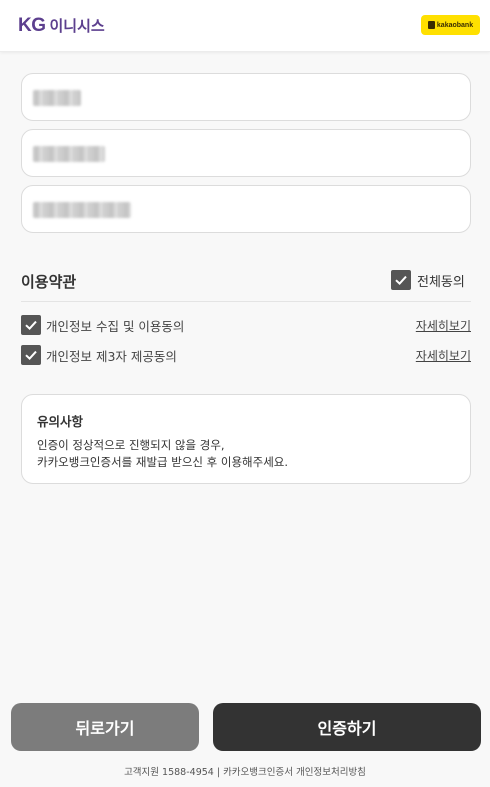 The width and height of the screenshot is (490, 787). I want to click on back-button: 뒤로가기, so click(105, 727).